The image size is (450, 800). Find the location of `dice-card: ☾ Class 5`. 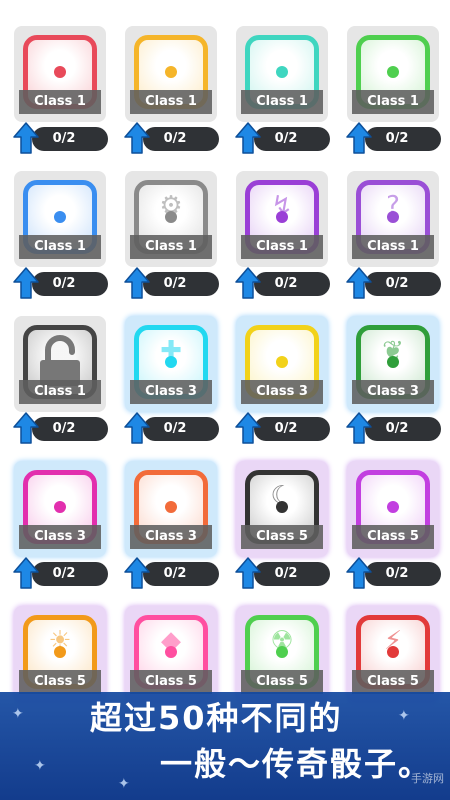

dice-card: ☾ Class 5 is located at coordinates (282, 509).